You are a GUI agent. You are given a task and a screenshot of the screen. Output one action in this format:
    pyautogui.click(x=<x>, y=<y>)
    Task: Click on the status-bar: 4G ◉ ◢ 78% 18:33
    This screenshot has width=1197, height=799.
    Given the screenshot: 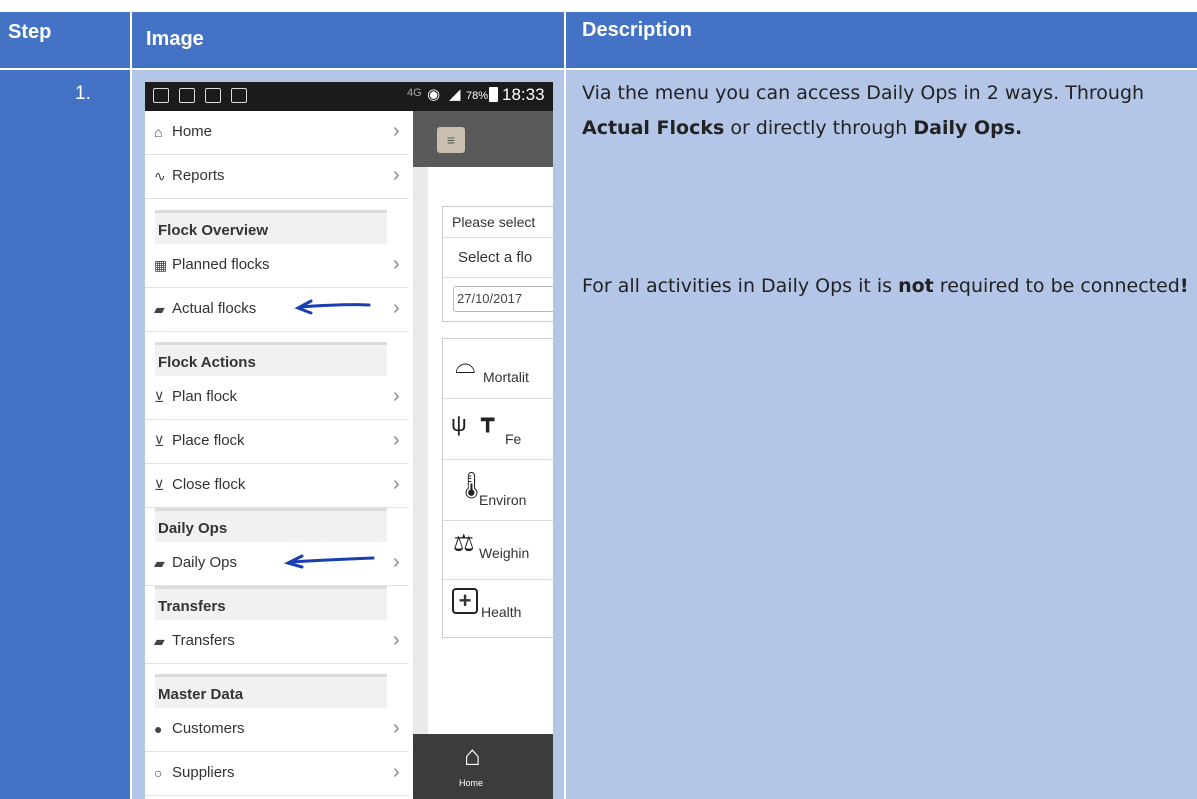 What is the action you would take?
    pyautogui.click(x=349, y=96)
    